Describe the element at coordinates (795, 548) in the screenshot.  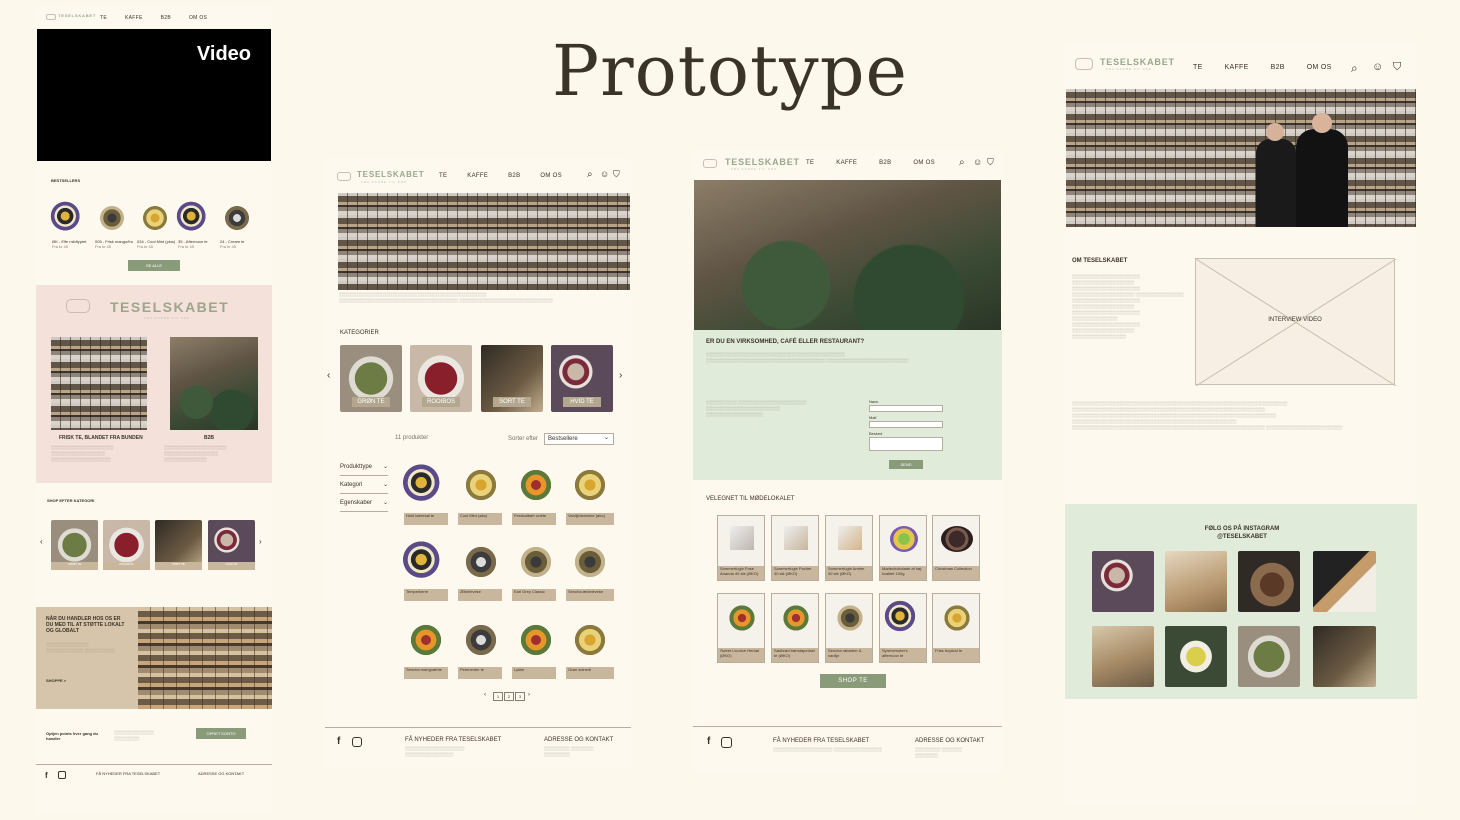
I see `product-card: Sommerfugle Pochet 40 stk (ØKO)` at that location.